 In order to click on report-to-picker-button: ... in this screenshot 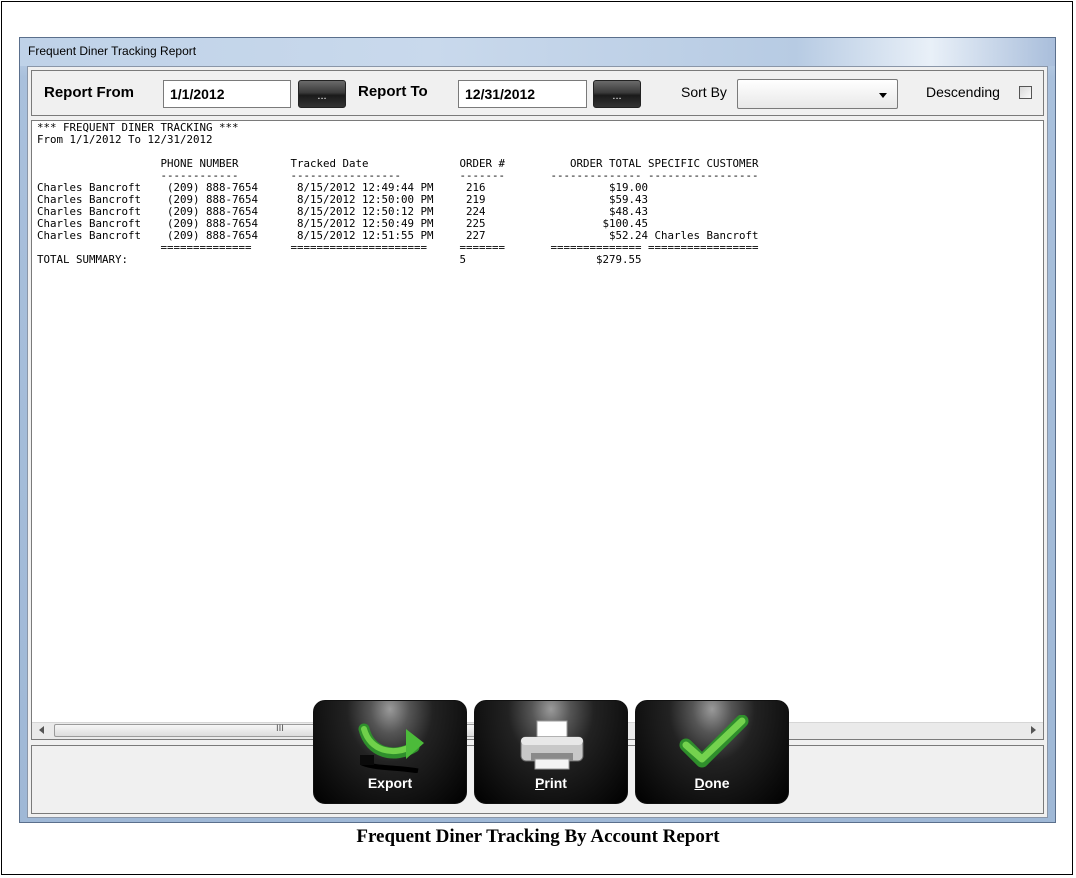, I will do `click(617, 94)`.